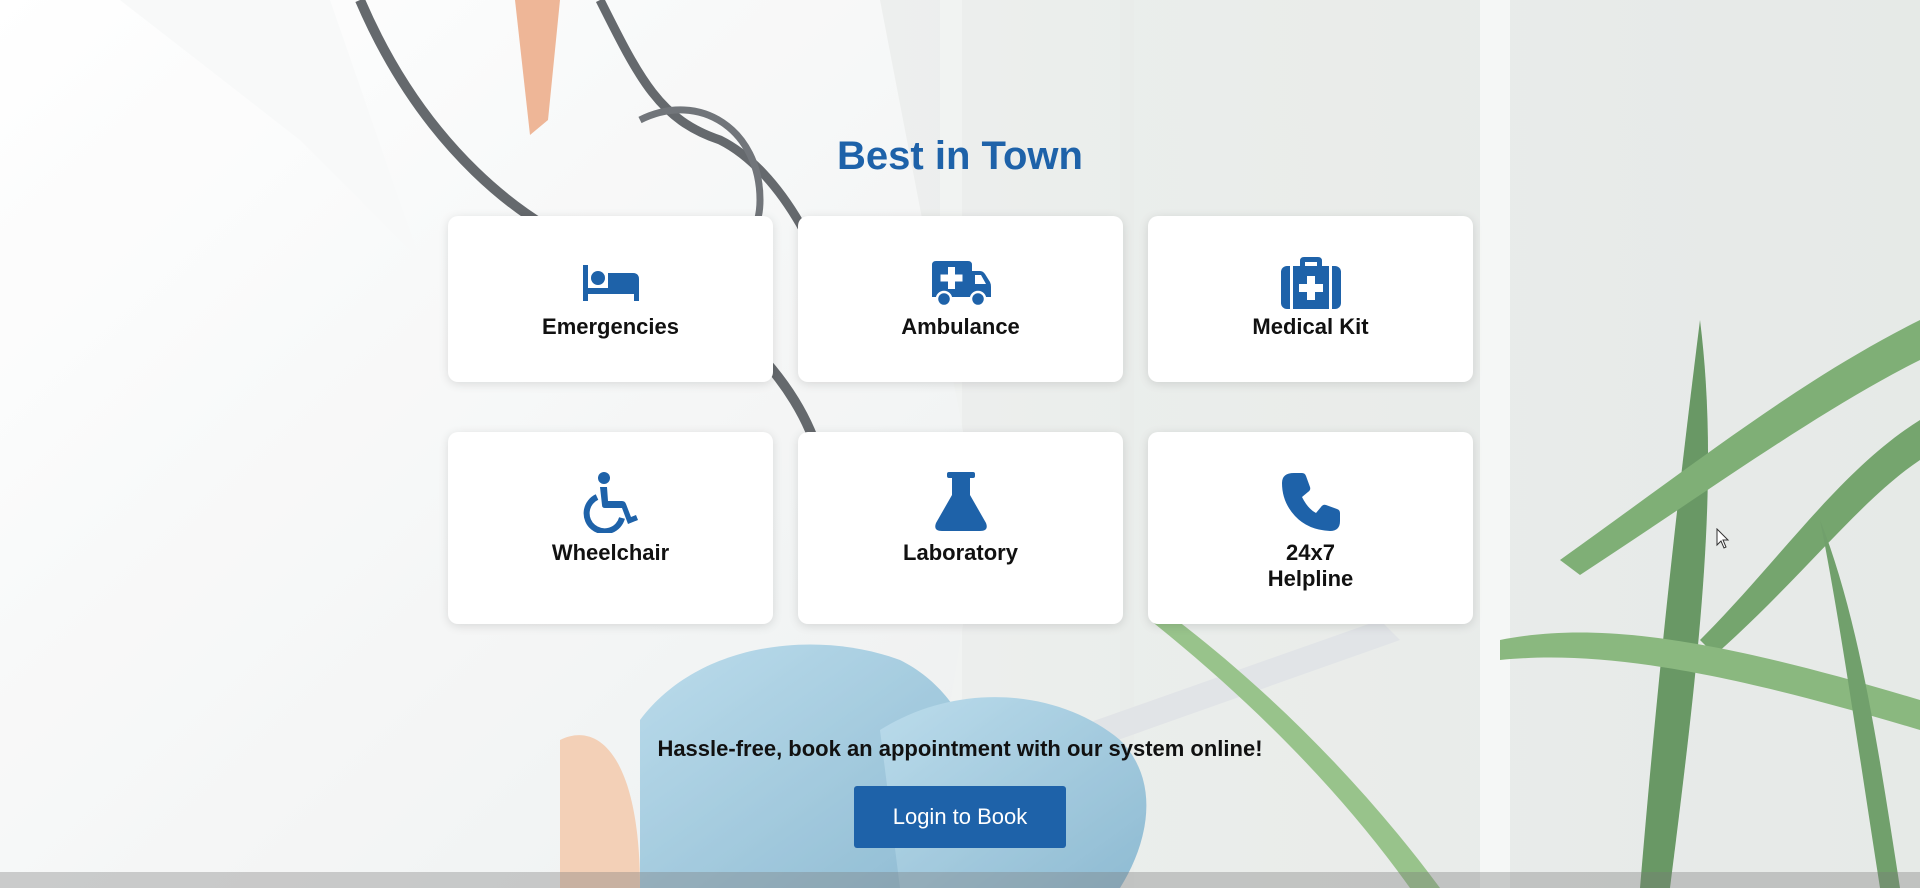  Describe the element at coordinates (960, 552) in the screenshot. I see `service-label: Laboratory` at that location.